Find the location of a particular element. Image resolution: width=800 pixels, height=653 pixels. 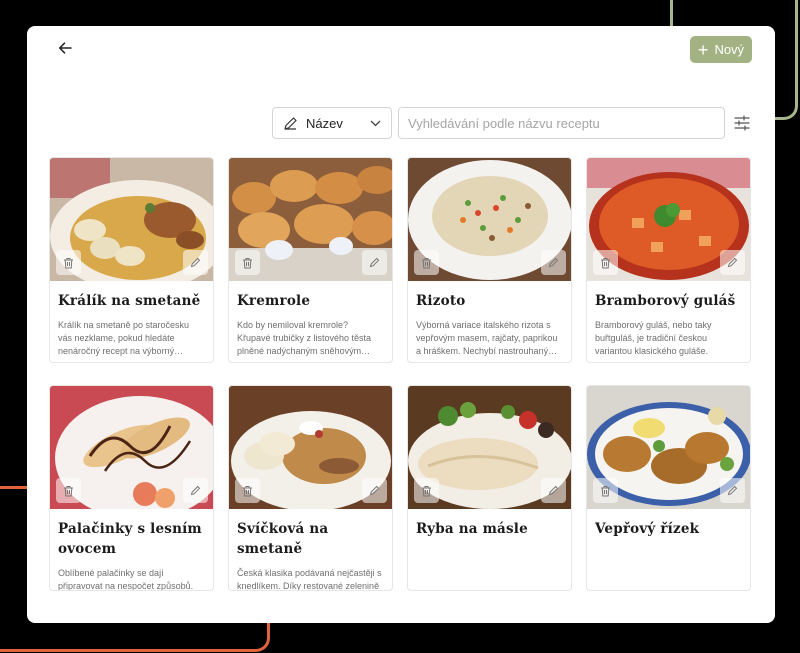

recipe-card: Vepřový řízek is located at coordinates (668, 488).